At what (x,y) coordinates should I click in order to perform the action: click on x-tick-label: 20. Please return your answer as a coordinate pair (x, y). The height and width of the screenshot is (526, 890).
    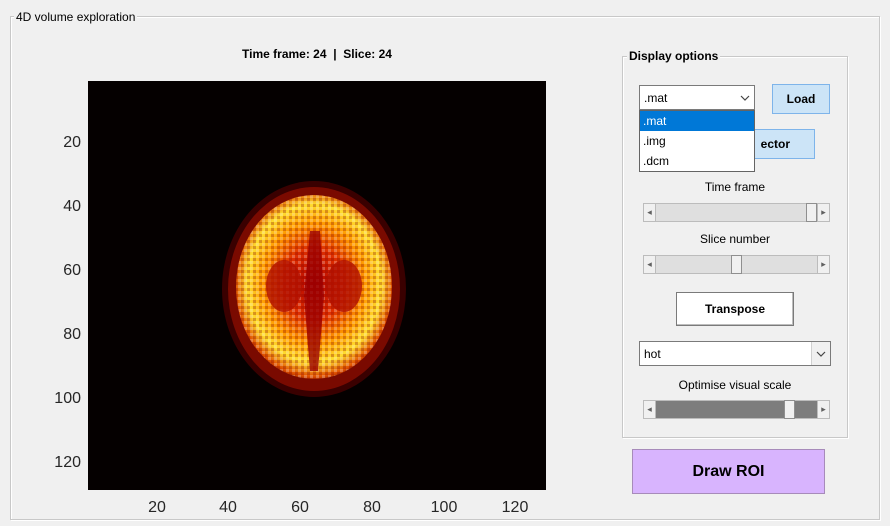
    Looking at the image, I should click on (157, 507).